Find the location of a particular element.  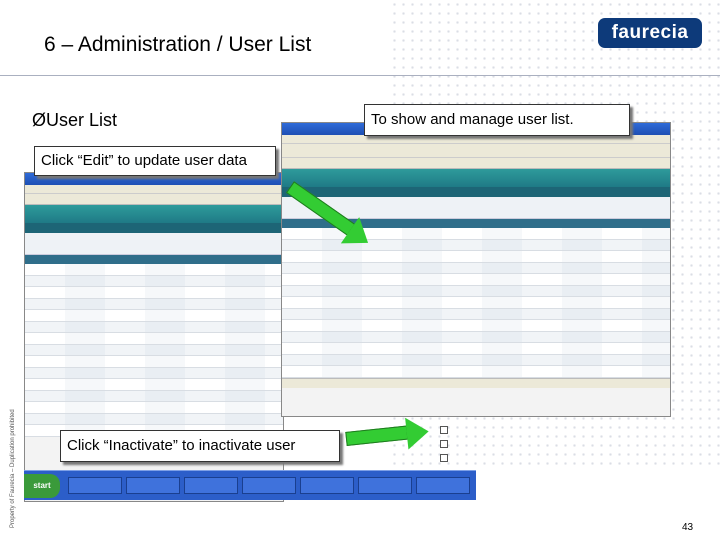

bullet-user-list: ØUser List is located at coordinates (75, 120).